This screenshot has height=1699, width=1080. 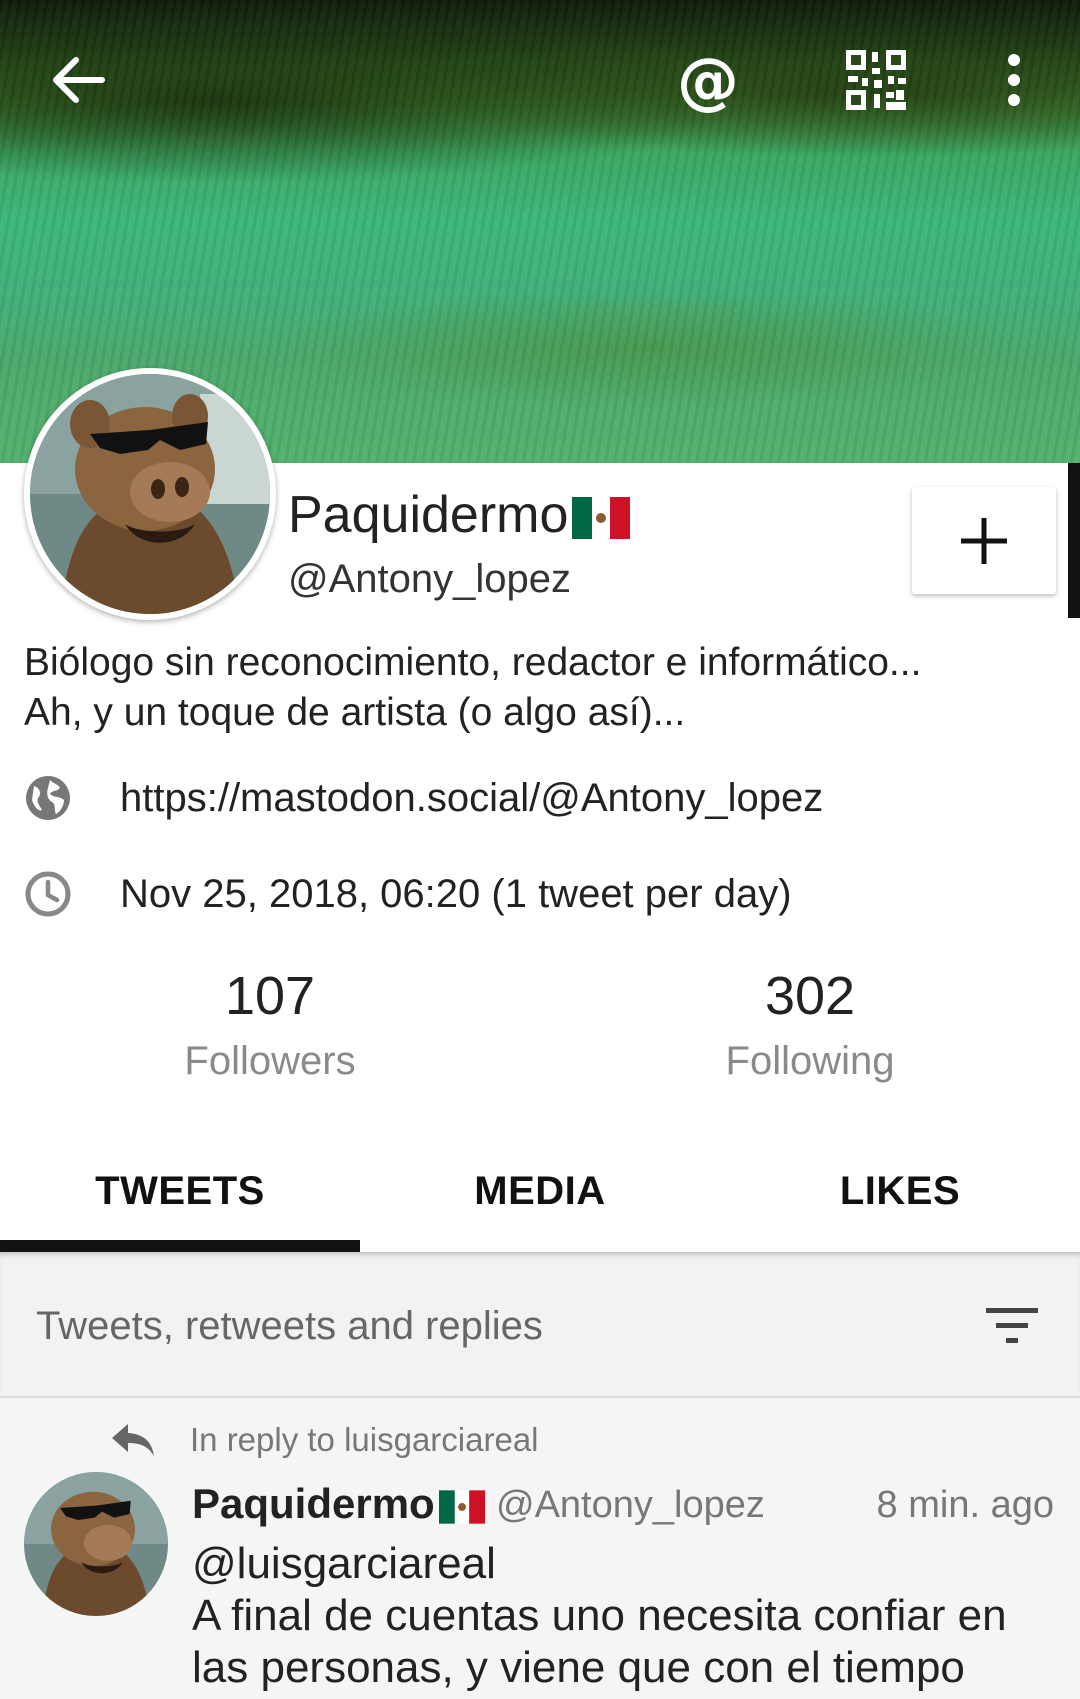 What do you see at coordinates (270, 996) in the screenshot?
I see `followers-count: 107` at bounding box center [270, 996].